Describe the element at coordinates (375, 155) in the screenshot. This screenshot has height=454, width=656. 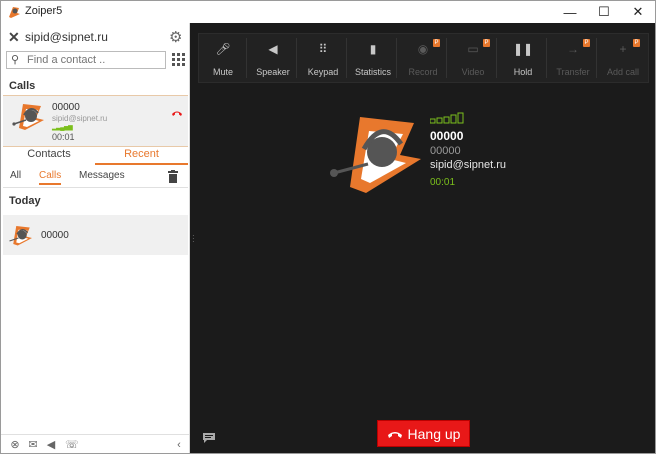
I see `caller-avatar-icon` at that location.